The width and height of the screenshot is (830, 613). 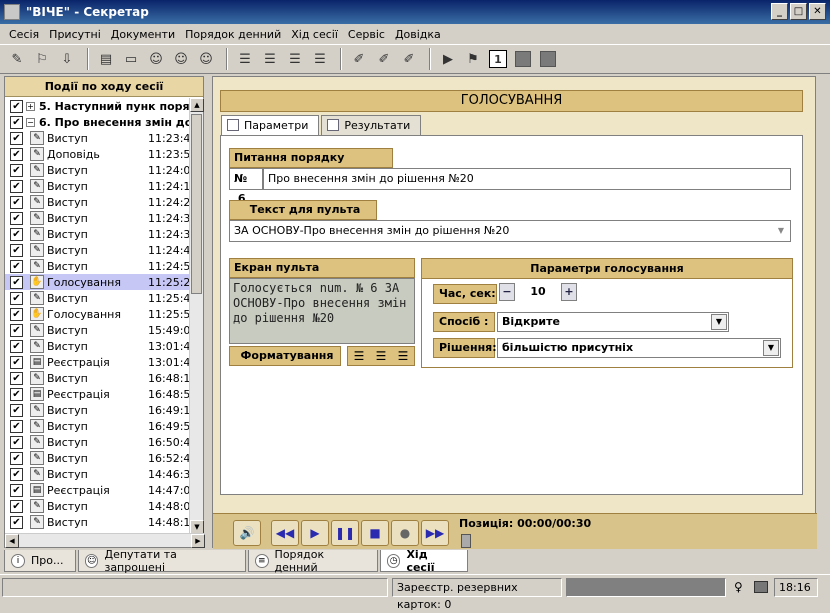 I want to click on maximize-button: □, so click(x=798, y=11).